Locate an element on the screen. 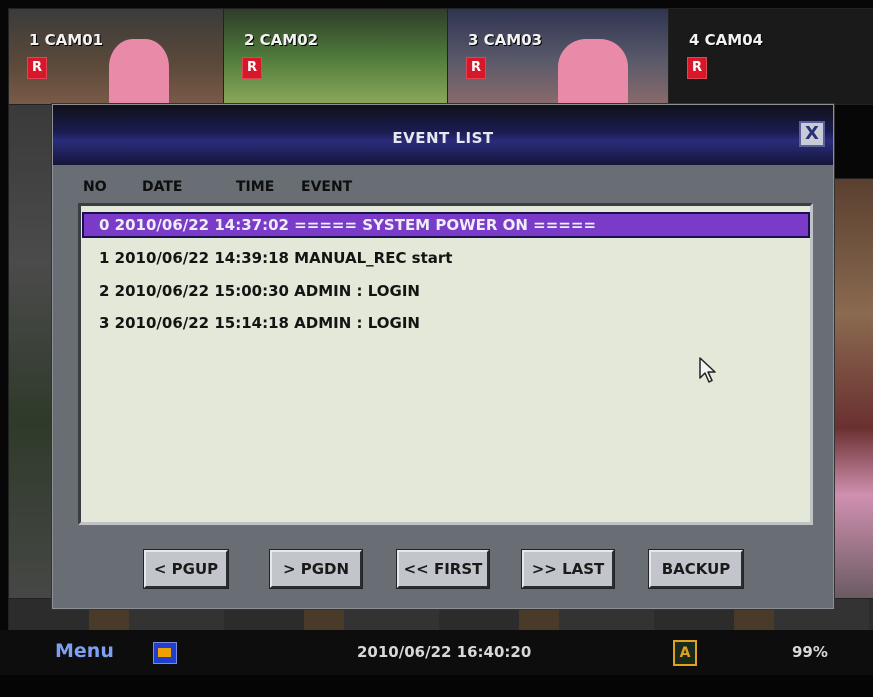 This screenshot has width=873, height=697. mouse-pointer-icon is located at coordinates (707, 370).